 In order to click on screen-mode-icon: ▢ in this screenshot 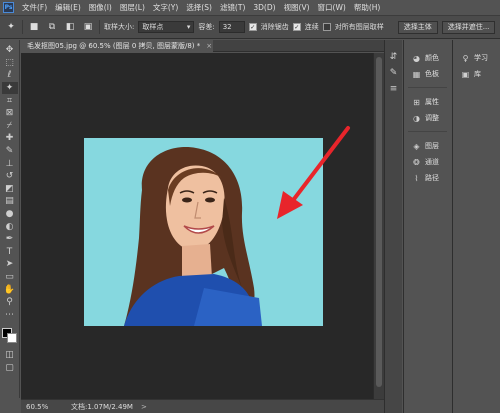, I will do `click(10, 368)`.